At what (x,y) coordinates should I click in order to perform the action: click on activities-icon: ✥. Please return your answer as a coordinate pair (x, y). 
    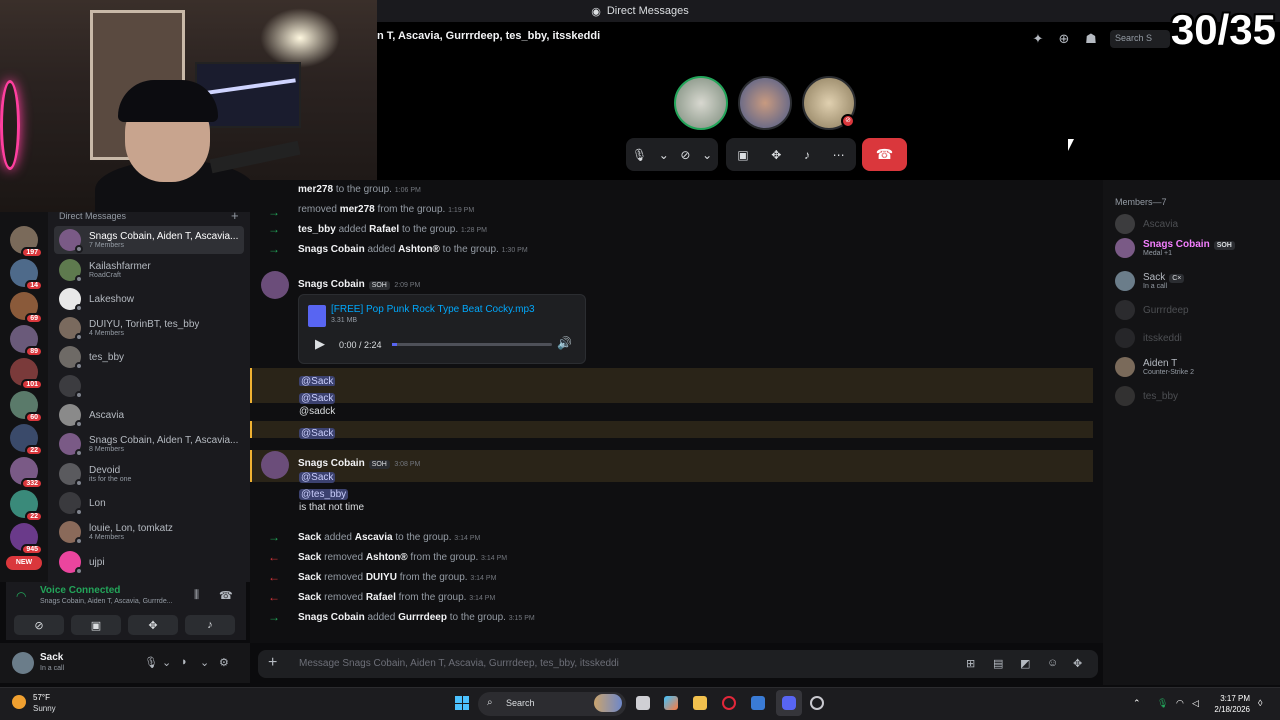
    Looking at the image, I should click on (776, 155).